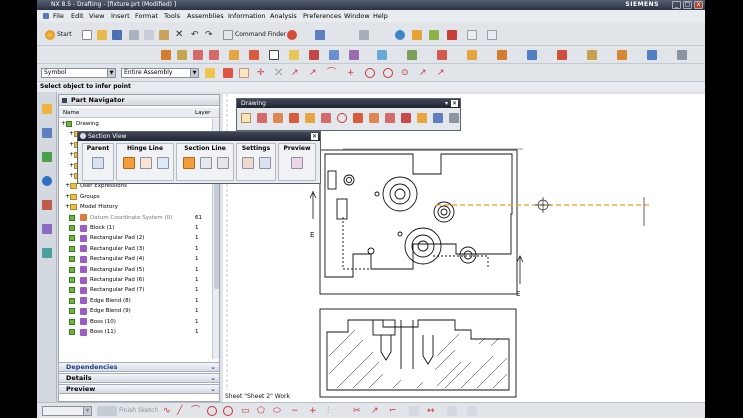 This screenshot has height=418, width=743. Describe the element at coordinates (138, 411) in the screenshot. I see `finish-sketch-button: Finish Sketch` at that location.